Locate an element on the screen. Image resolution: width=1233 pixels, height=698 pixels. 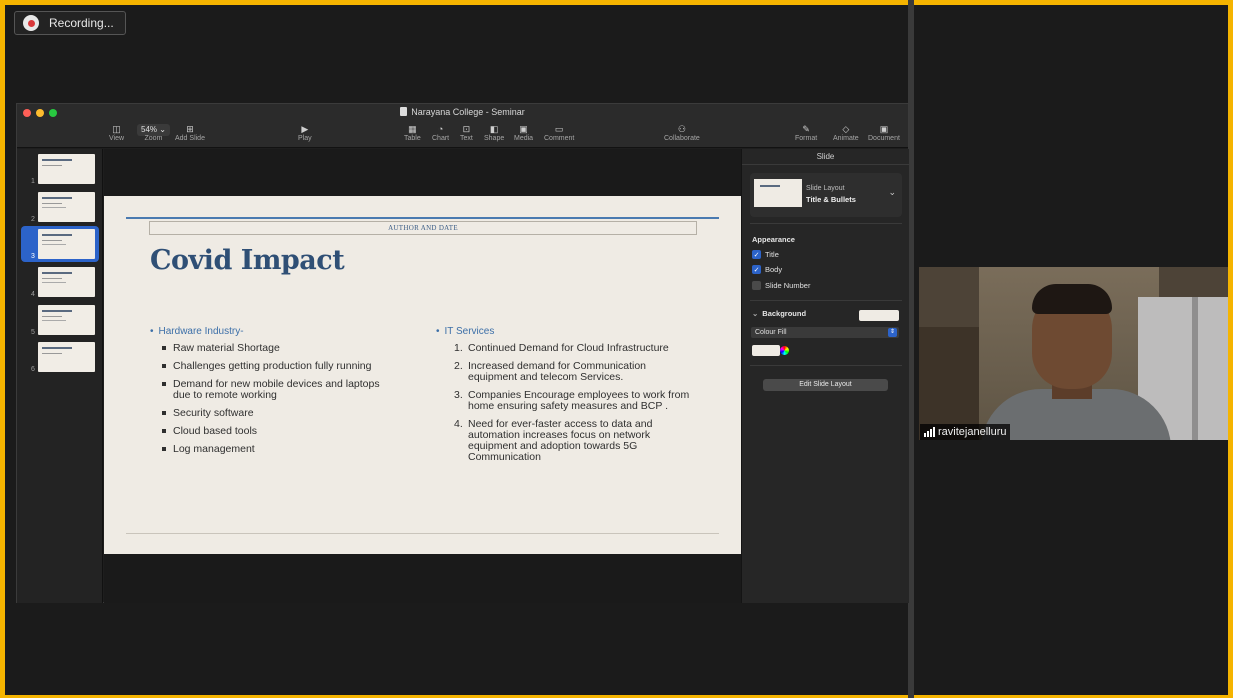
participant-video is located at coordinates (1073, 353).